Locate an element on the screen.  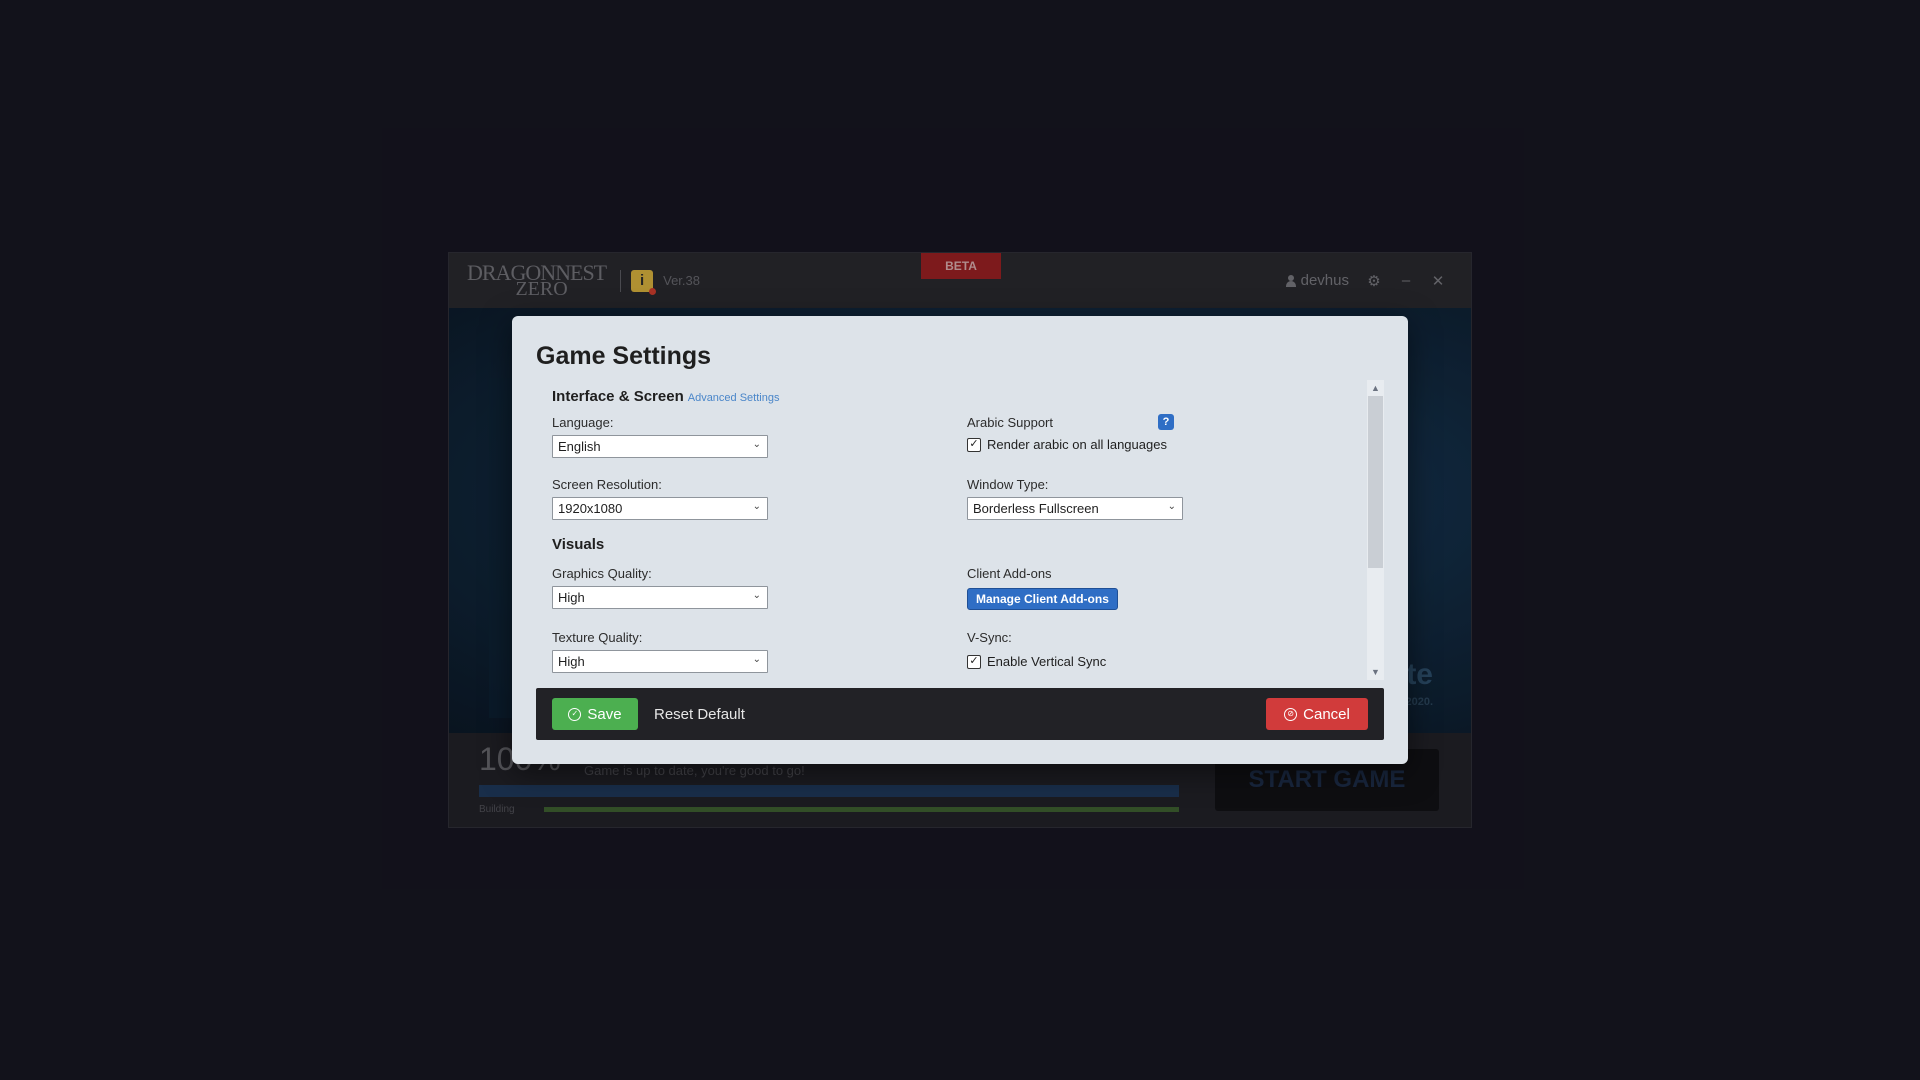
arabic-render-option: ✓ Render arabic on all languages is located at coordinates (1067, 444).